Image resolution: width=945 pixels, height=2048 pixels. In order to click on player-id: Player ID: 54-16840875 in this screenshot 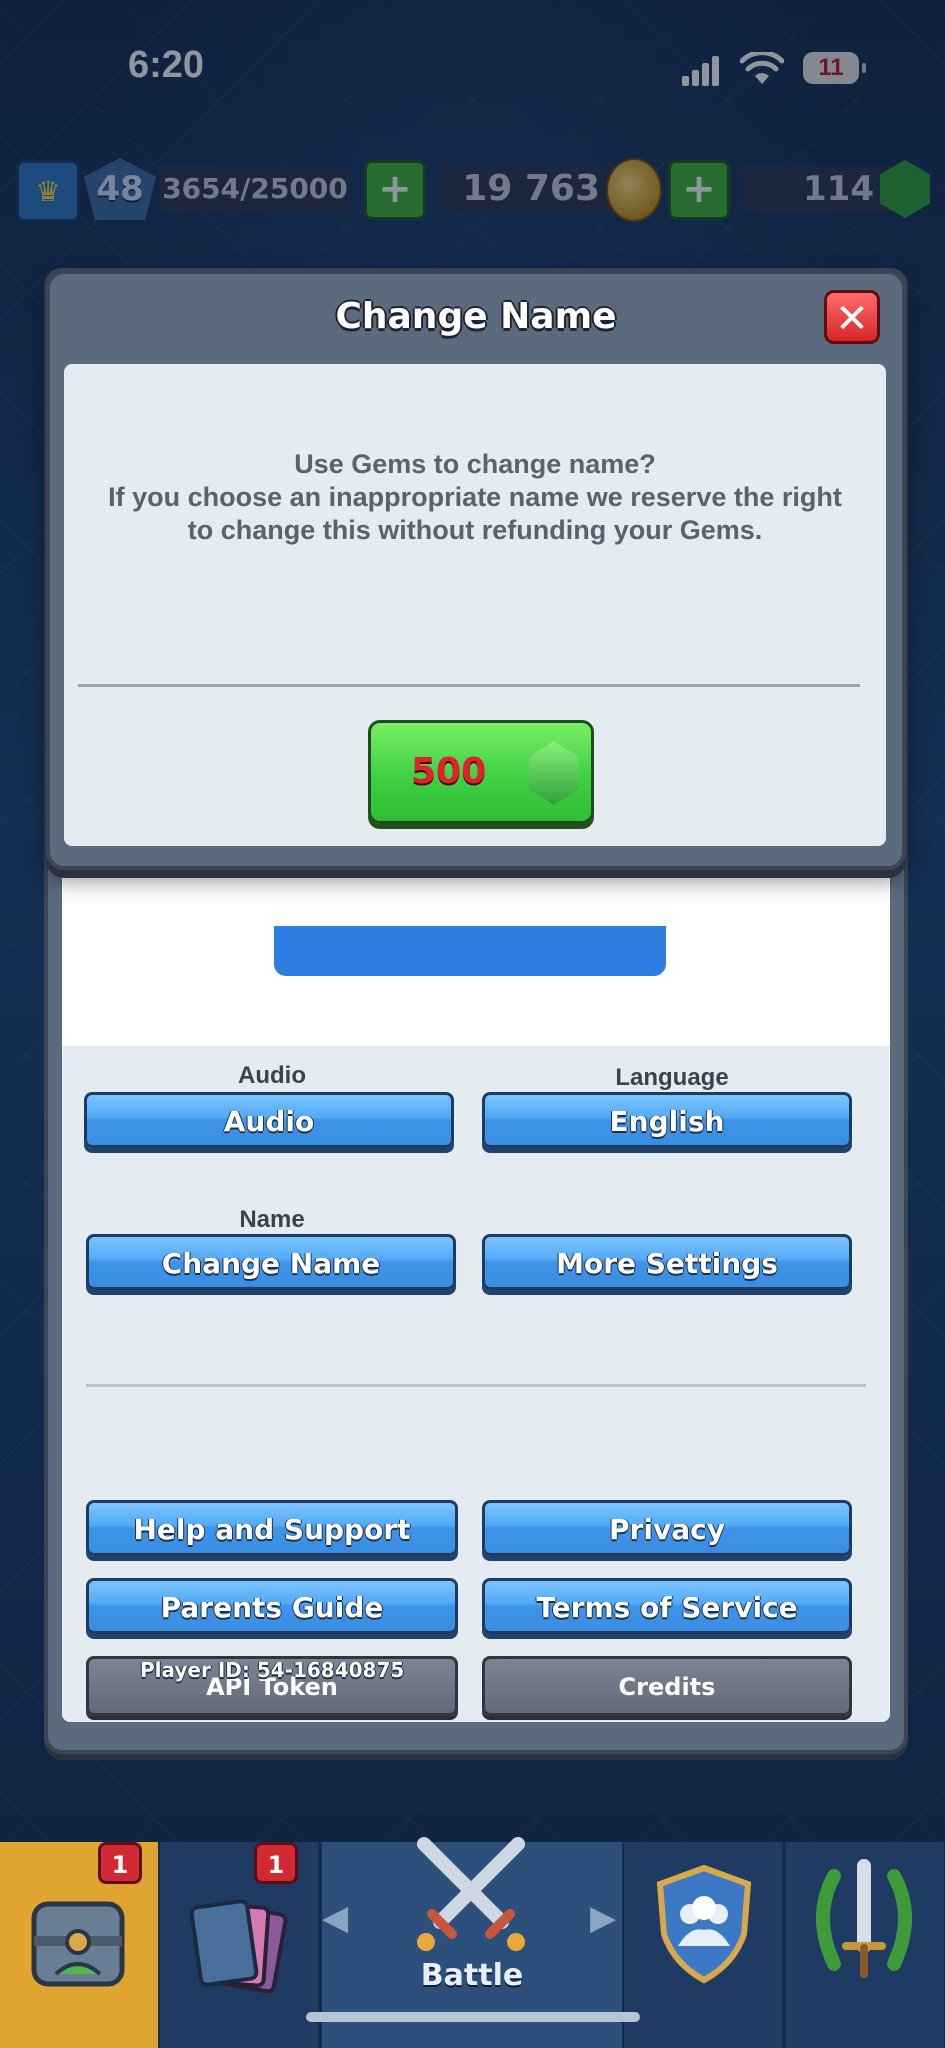, I will do `click(272, 1670)`.